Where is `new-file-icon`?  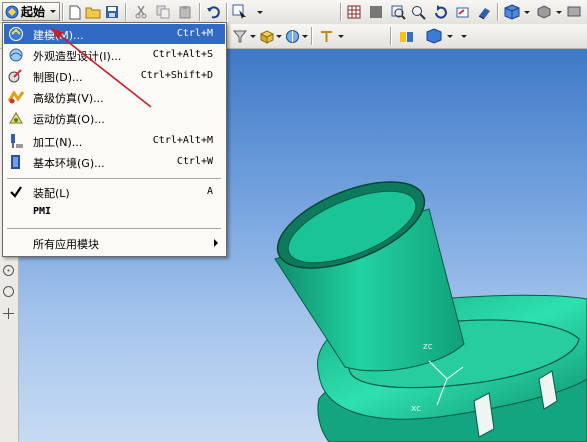
new-file-icon is located at coordinates (75, 12).